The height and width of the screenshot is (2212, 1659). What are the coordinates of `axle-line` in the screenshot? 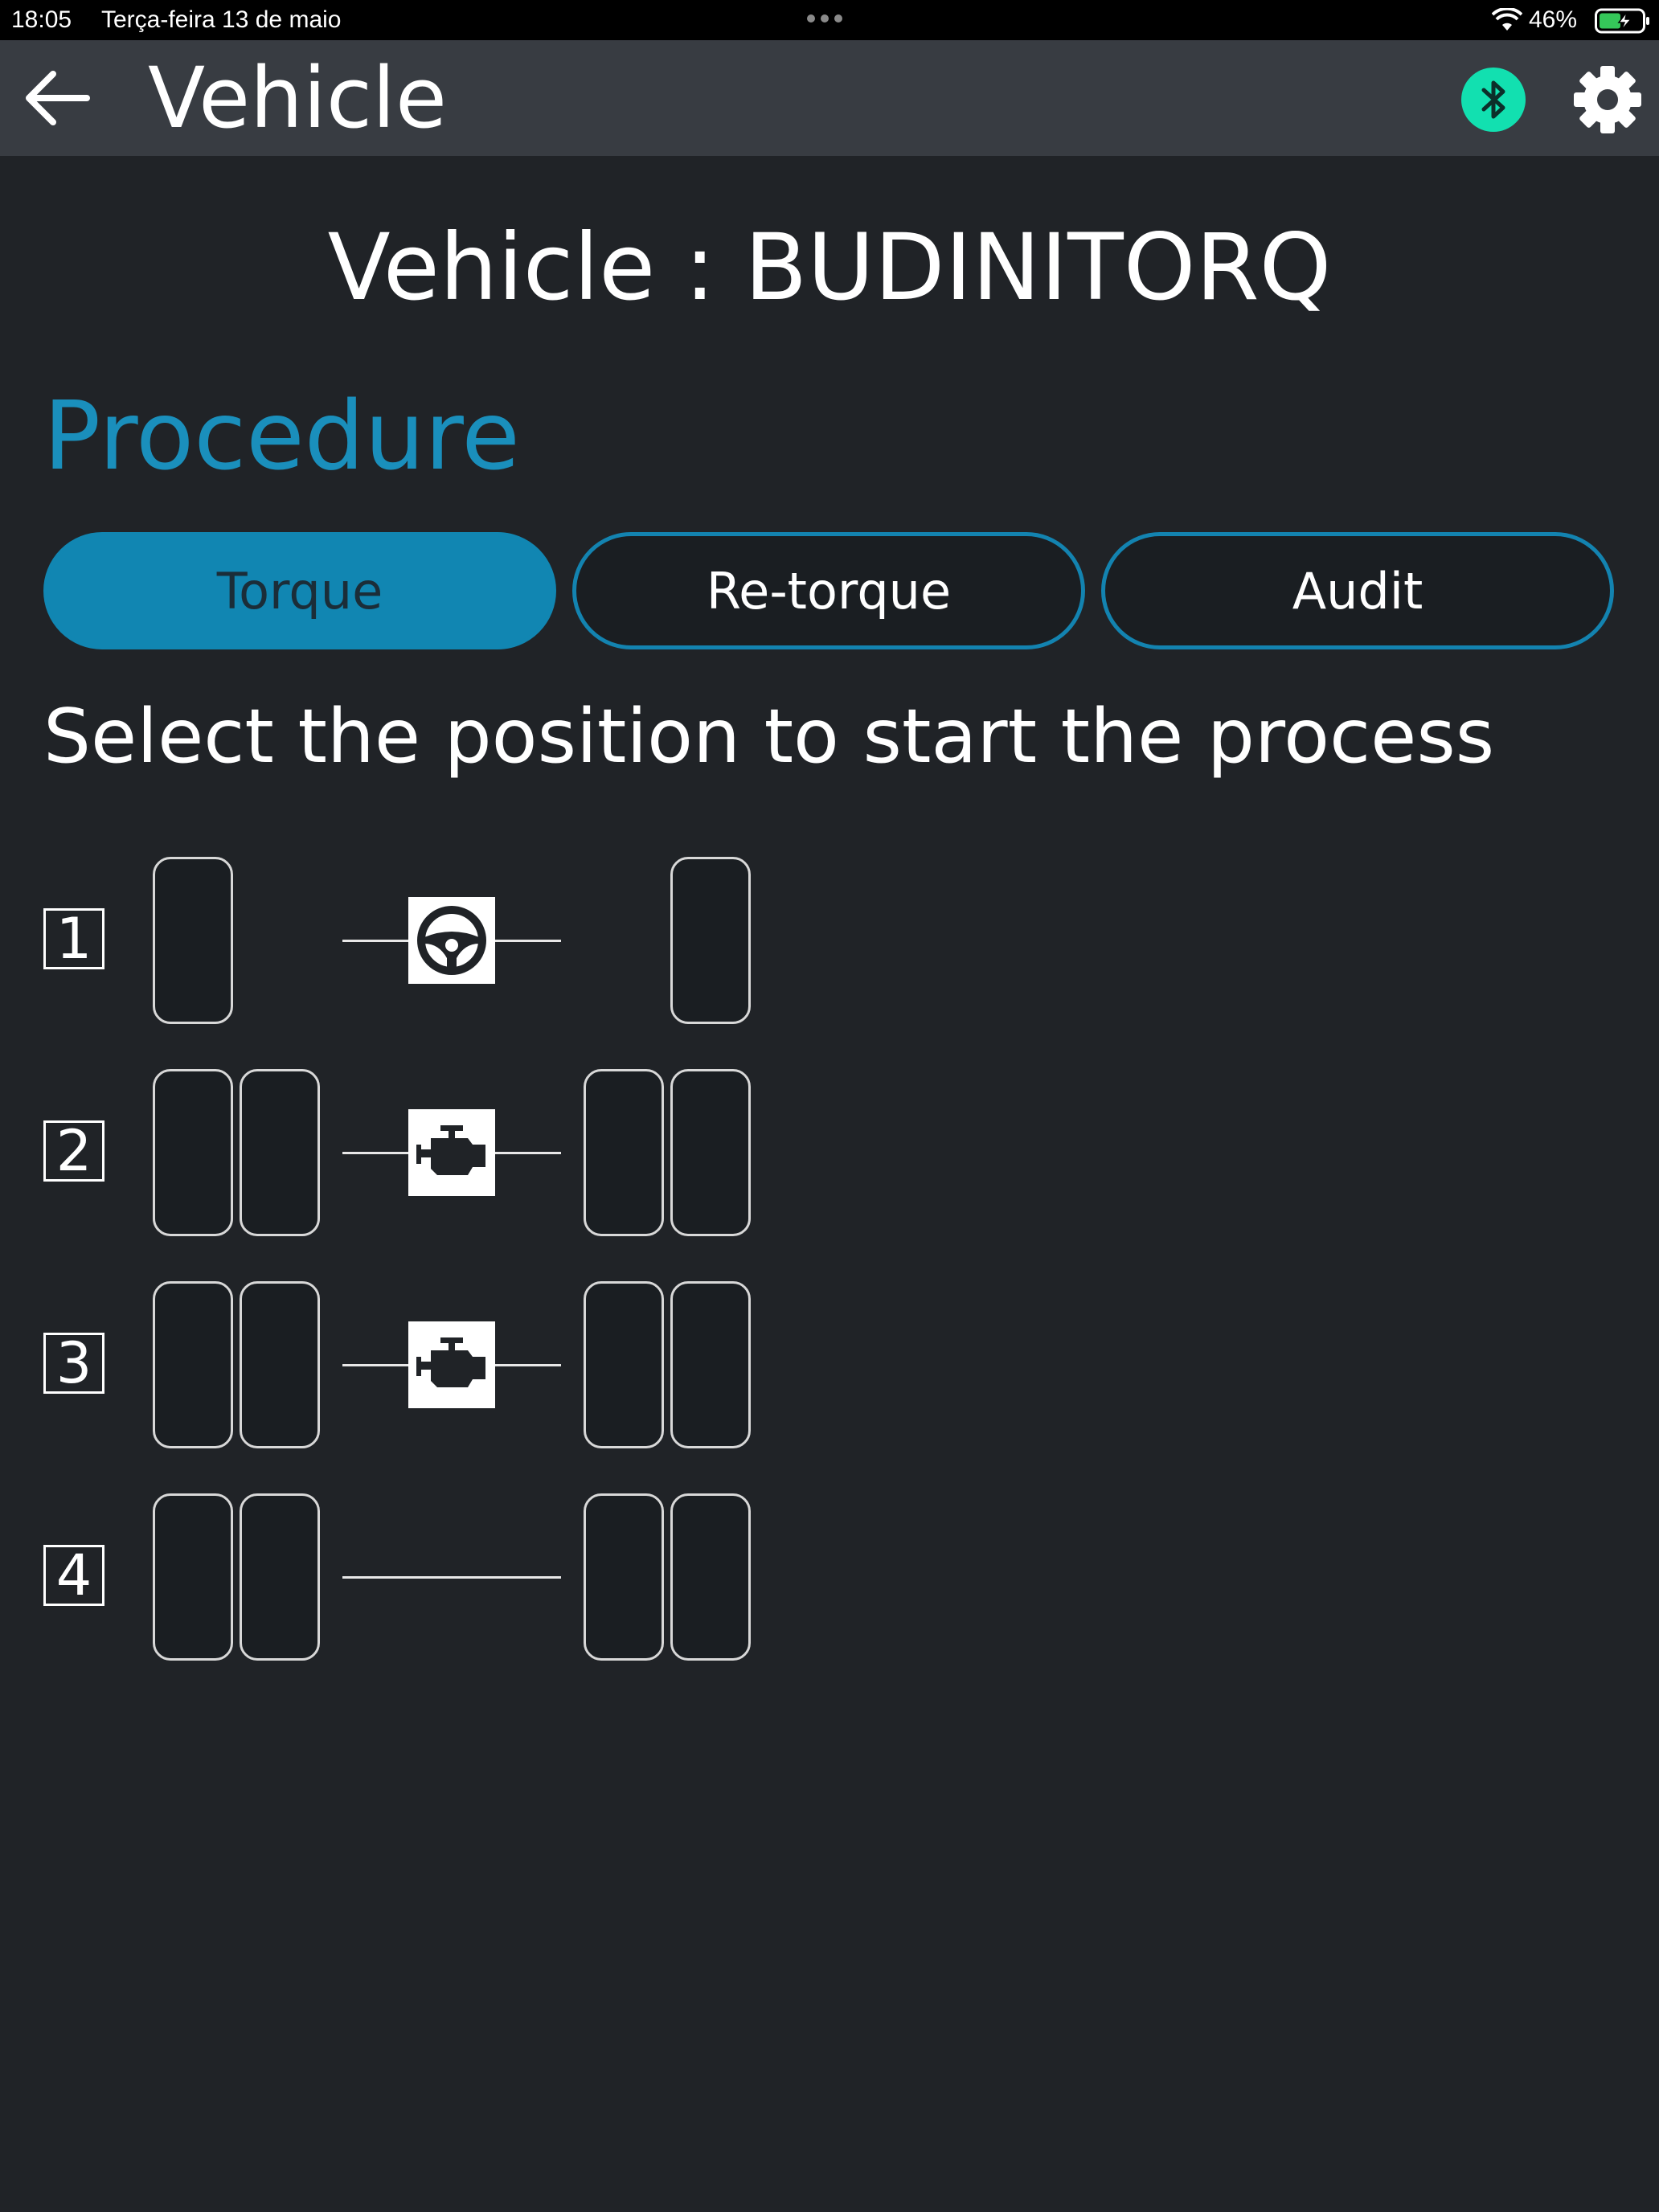 It's located at (452, 1577).